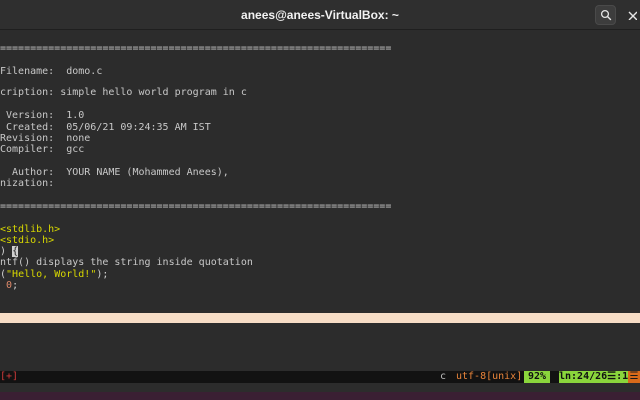 Image resolution: width=640 pixels, height=400 pixels. I want to click on comment-line: nization:, so click(27, 183).